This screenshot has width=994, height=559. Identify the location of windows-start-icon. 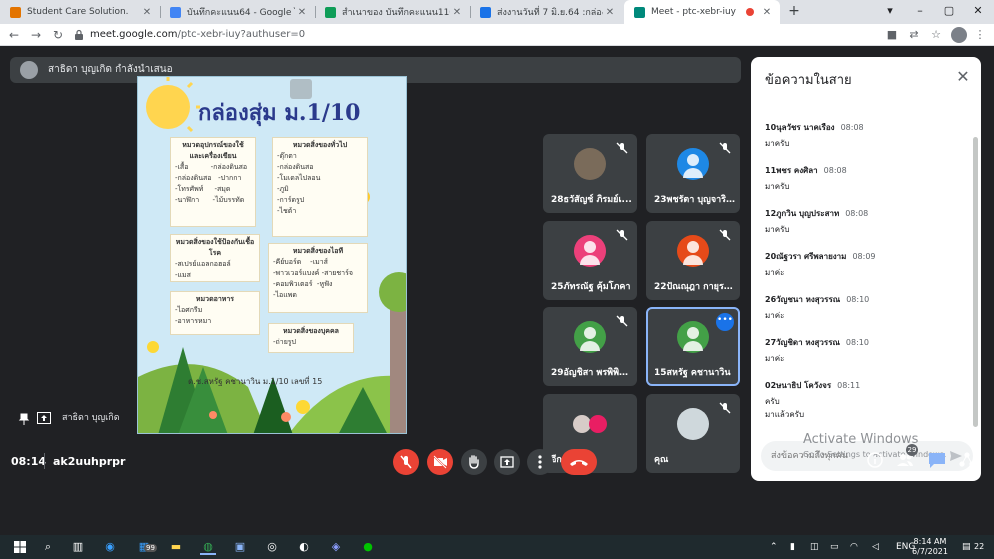
(20, 547).